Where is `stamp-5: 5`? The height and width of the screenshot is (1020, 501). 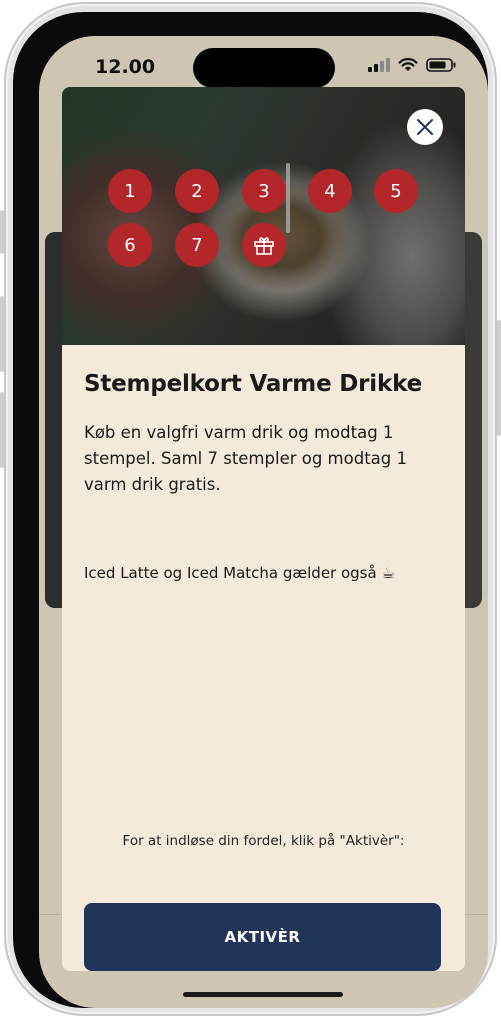
stamp-5: 5 is located at coordinates (396, 191).